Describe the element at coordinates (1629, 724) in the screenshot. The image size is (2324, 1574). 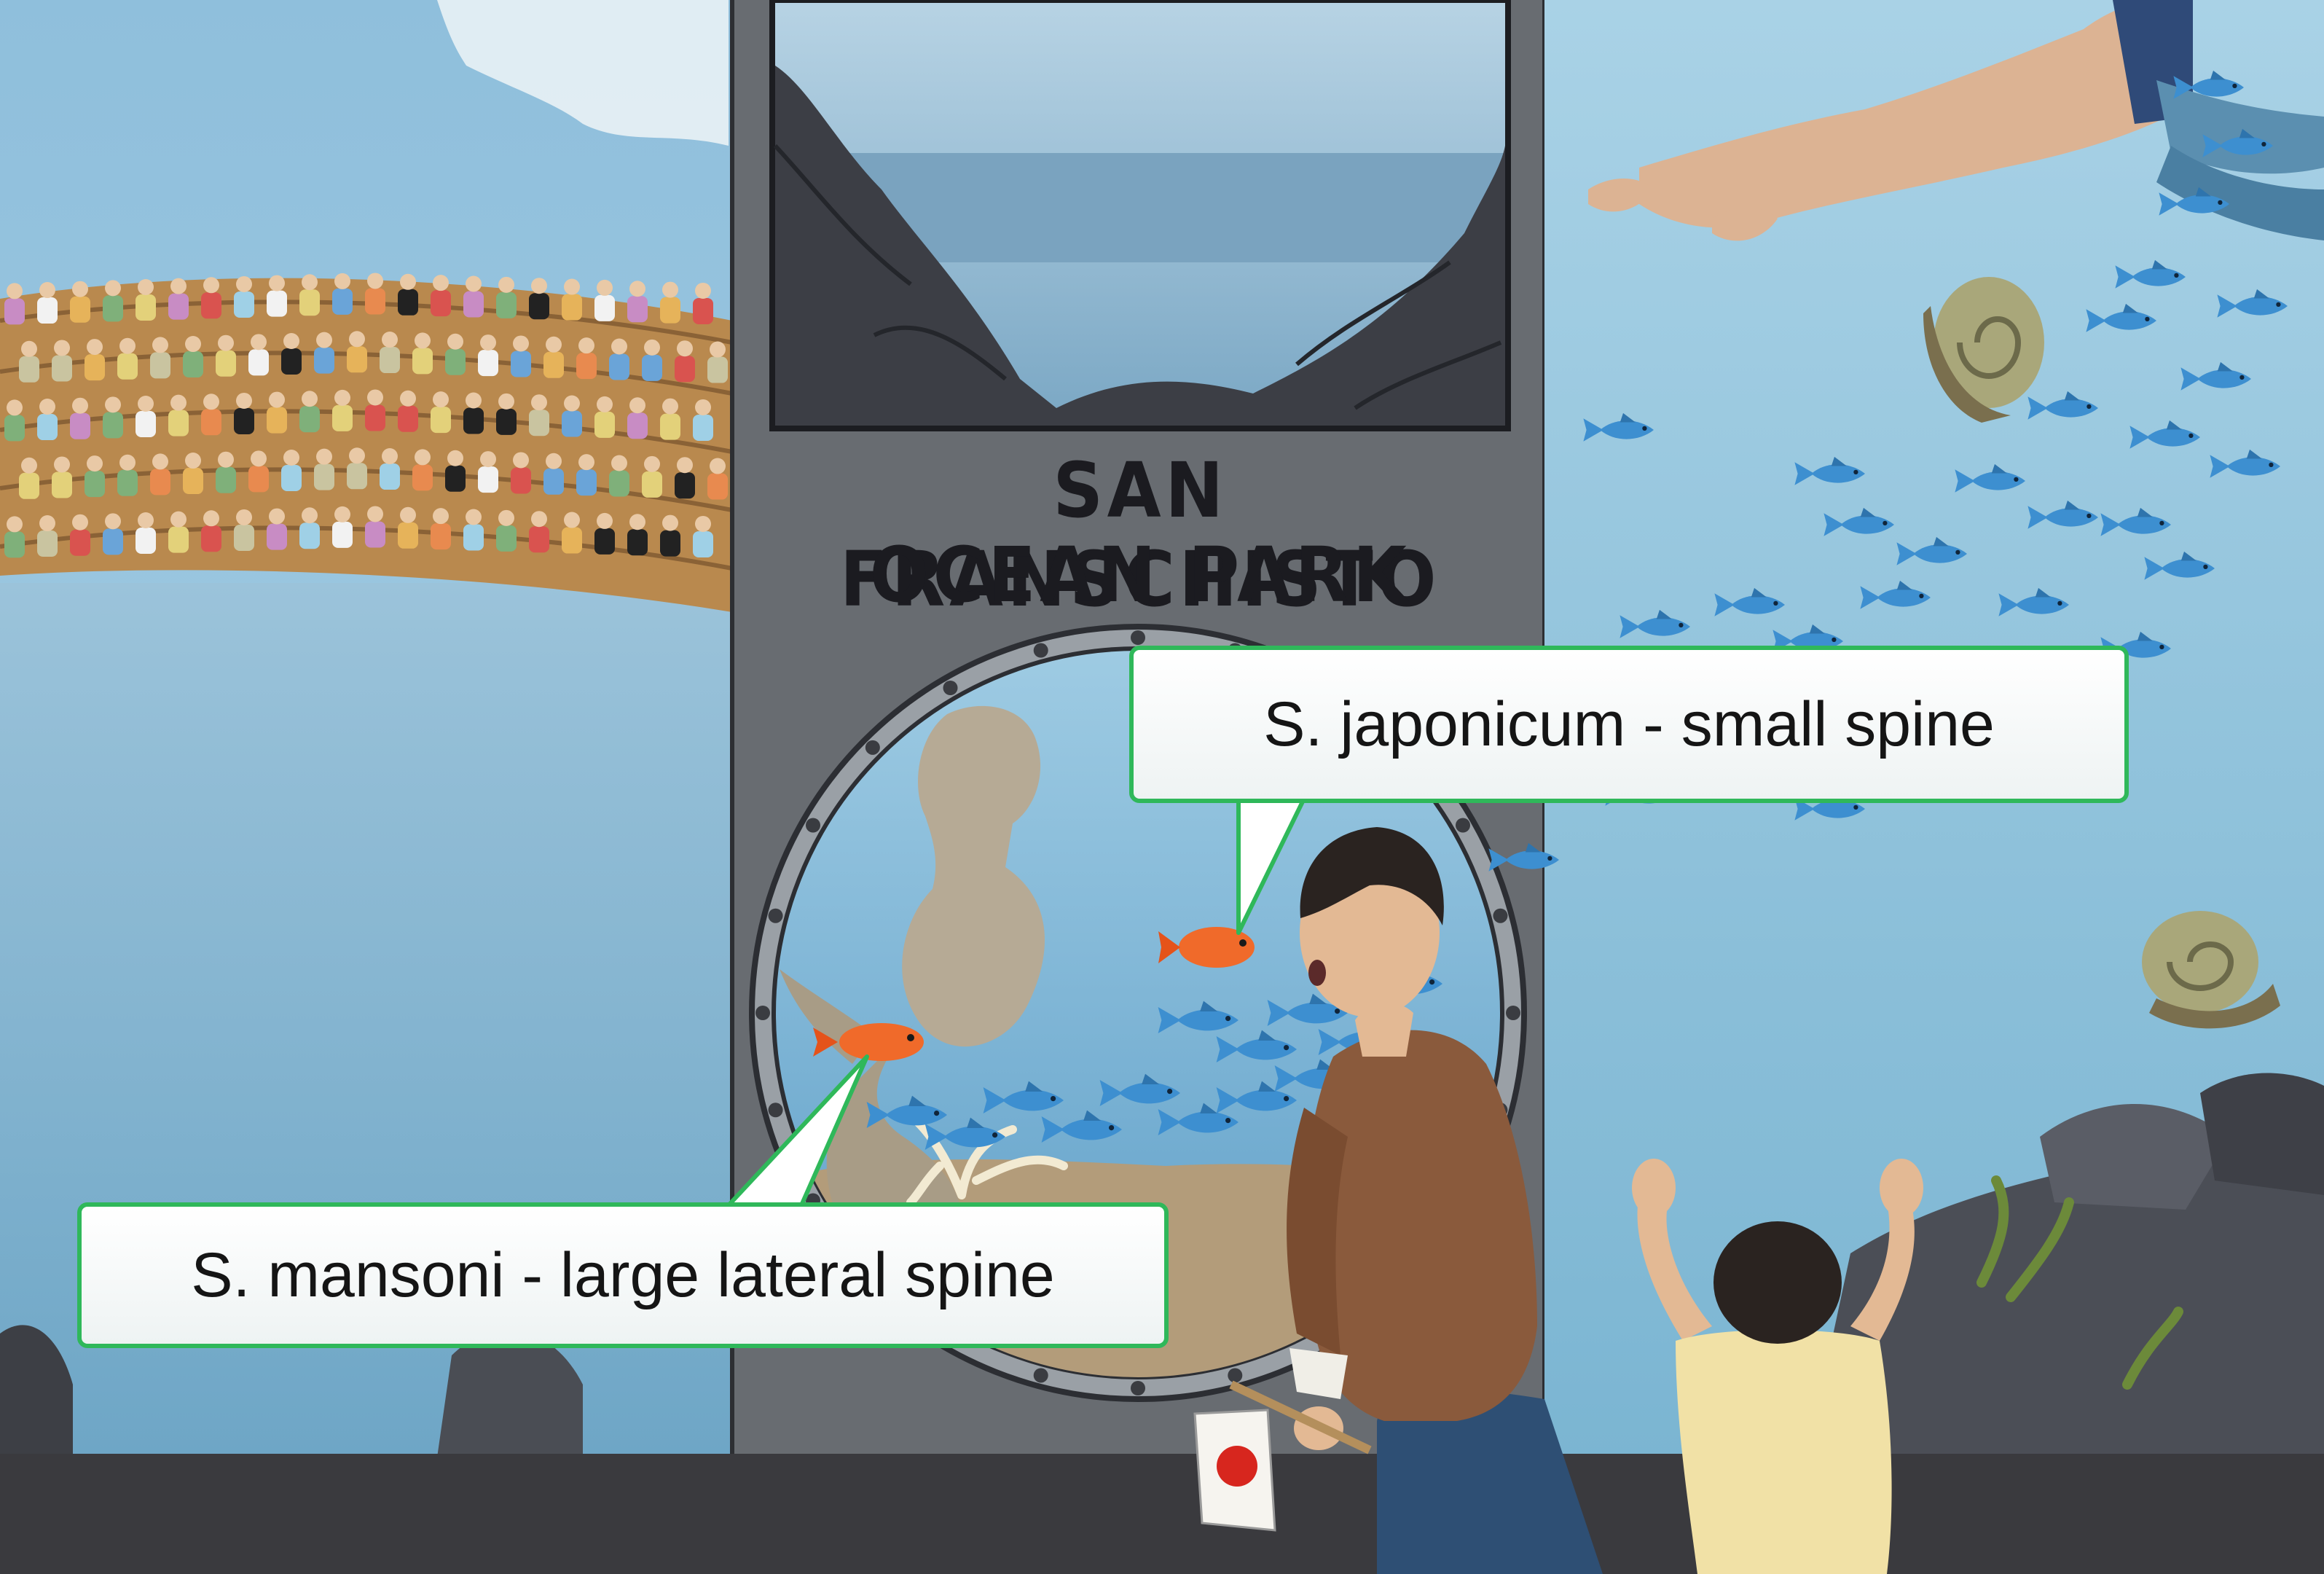
I see `callout-japonicum-text: S. japonicum - small spine` at that location.